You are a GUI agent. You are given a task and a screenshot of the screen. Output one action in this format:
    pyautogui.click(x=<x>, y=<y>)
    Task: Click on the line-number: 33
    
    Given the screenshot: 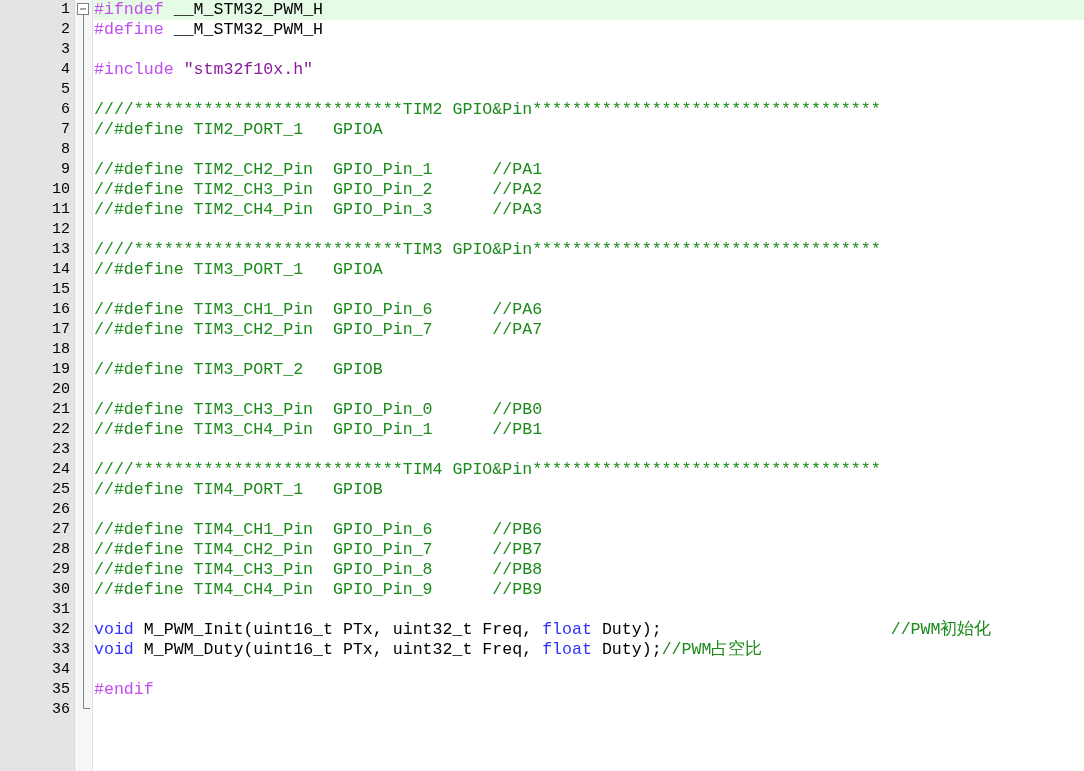 What is the action you would take?
    pyautogui.click(x=61, y=650)
    